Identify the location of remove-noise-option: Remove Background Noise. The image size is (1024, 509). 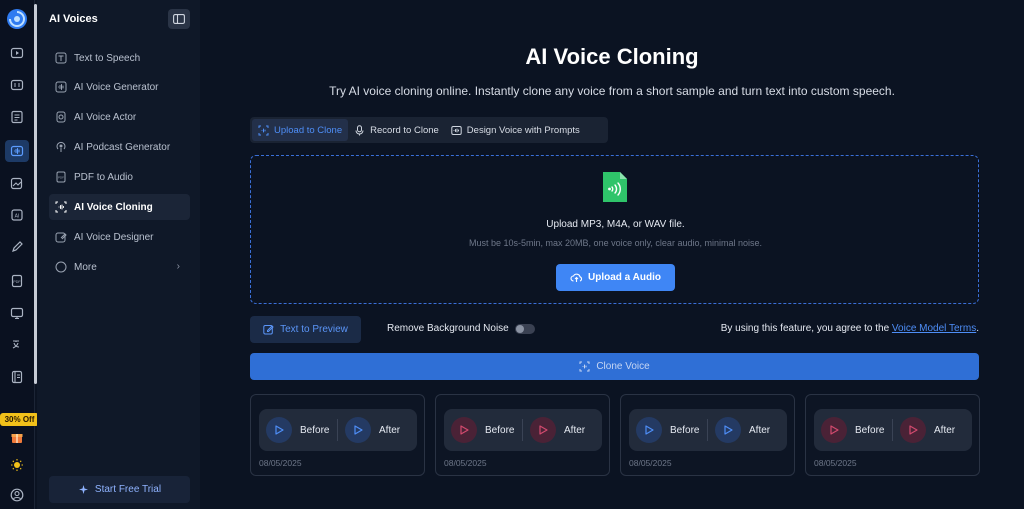
(461, 328).